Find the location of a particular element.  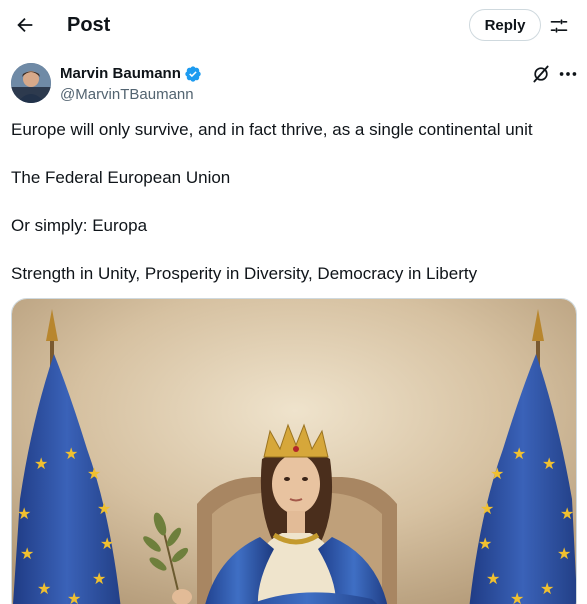

settings-button is located at coordinates (559, 26).